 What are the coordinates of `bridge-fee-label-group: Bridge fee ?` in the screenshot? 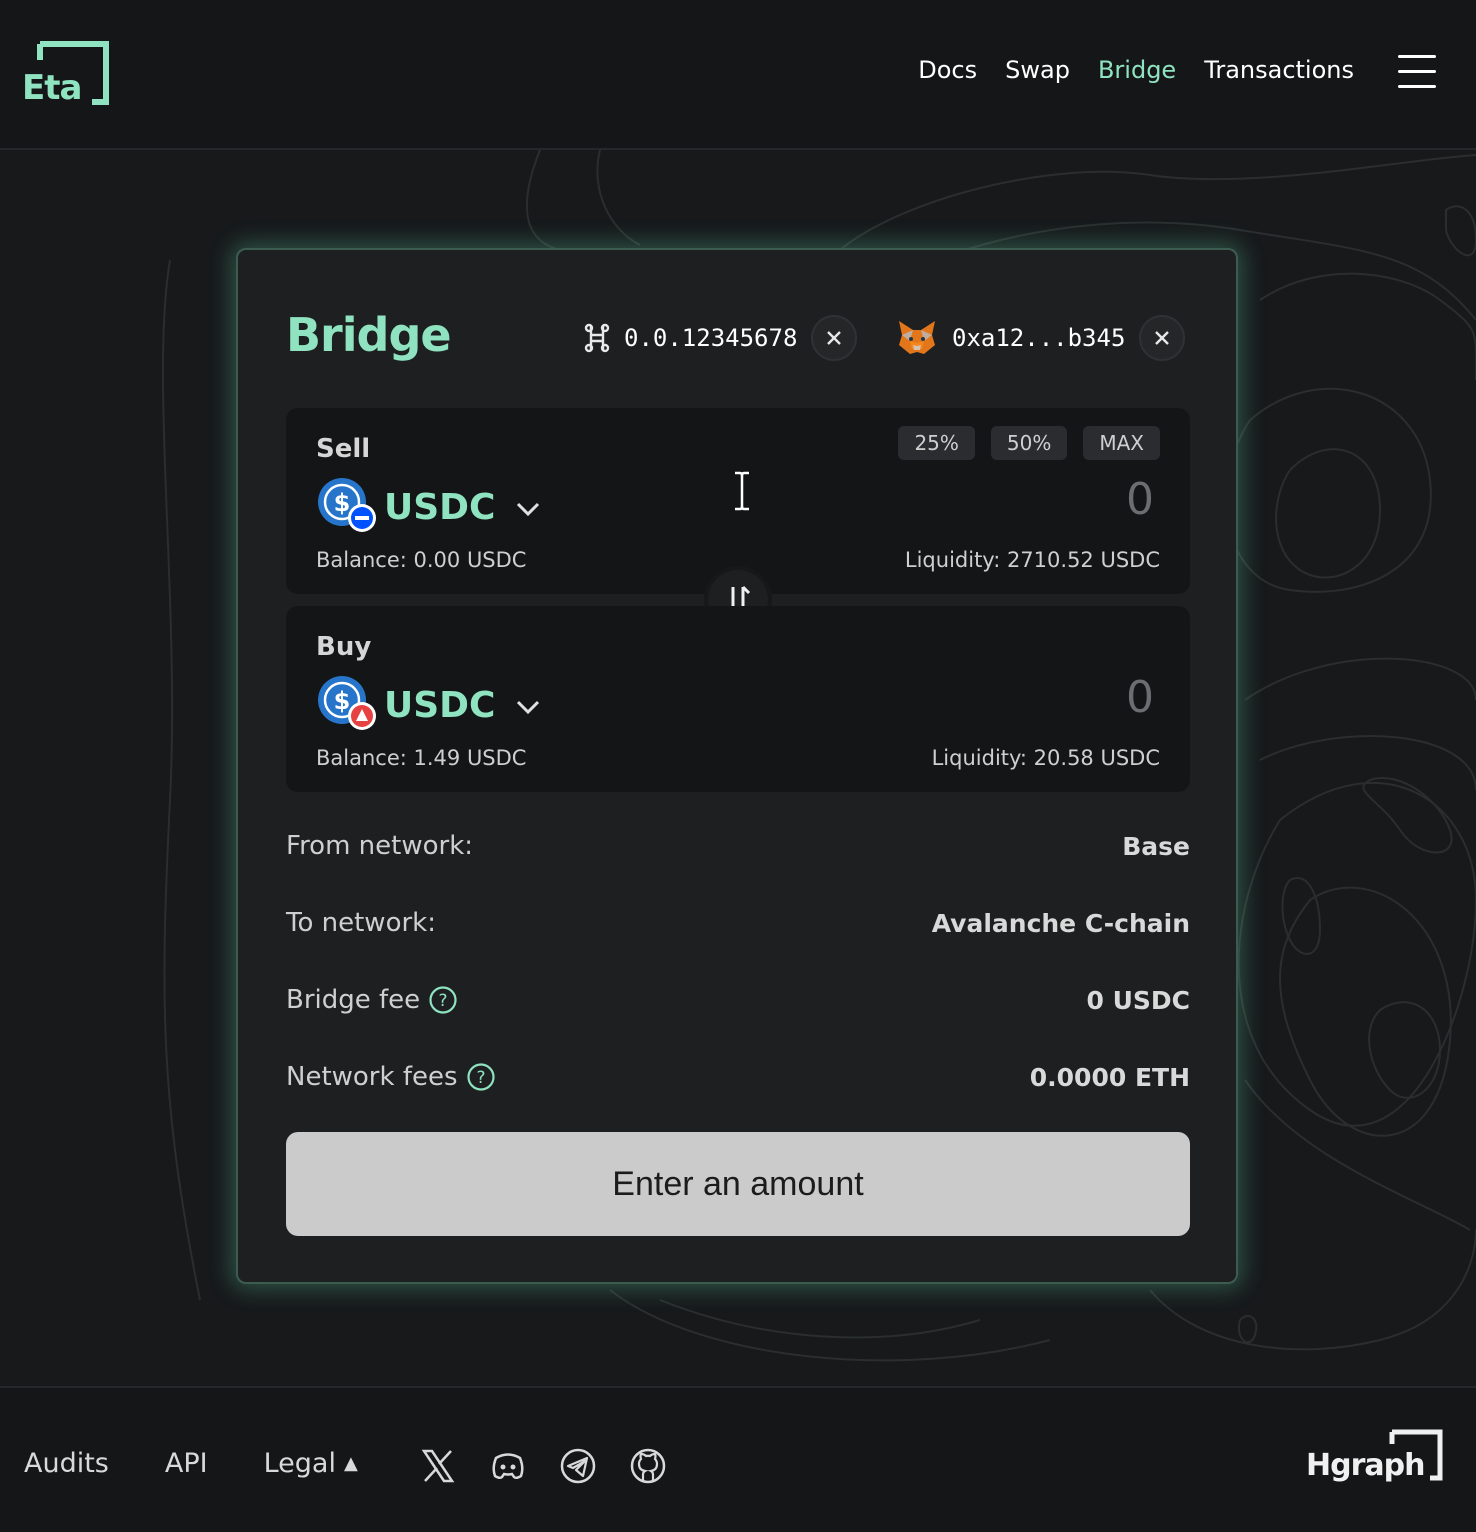 It's located at (372, 1000).